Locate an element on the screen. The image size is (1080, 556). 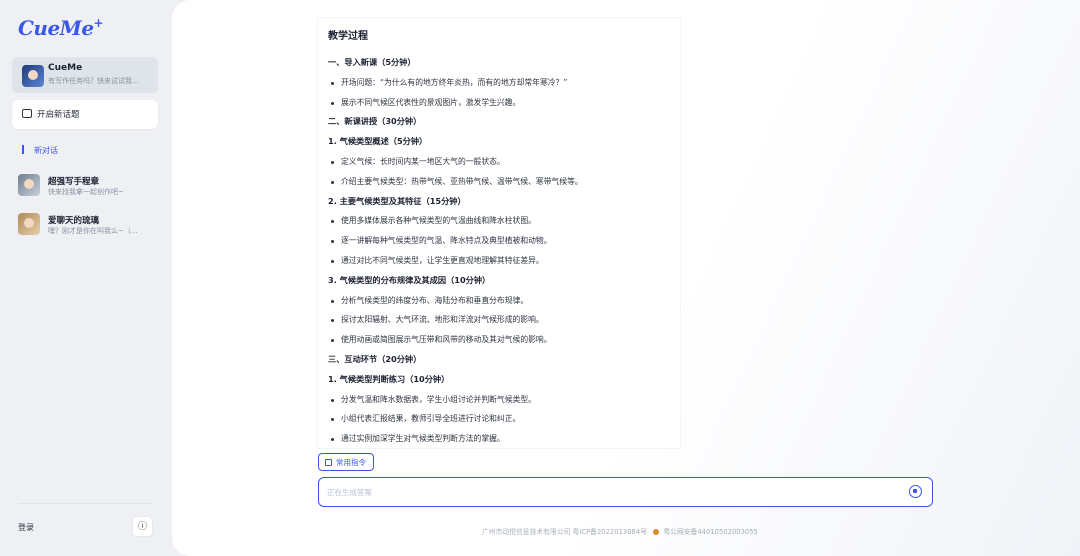
document-heading: 1. 气候类型判断练习（10分钟） is located at coordinates (389, 378).